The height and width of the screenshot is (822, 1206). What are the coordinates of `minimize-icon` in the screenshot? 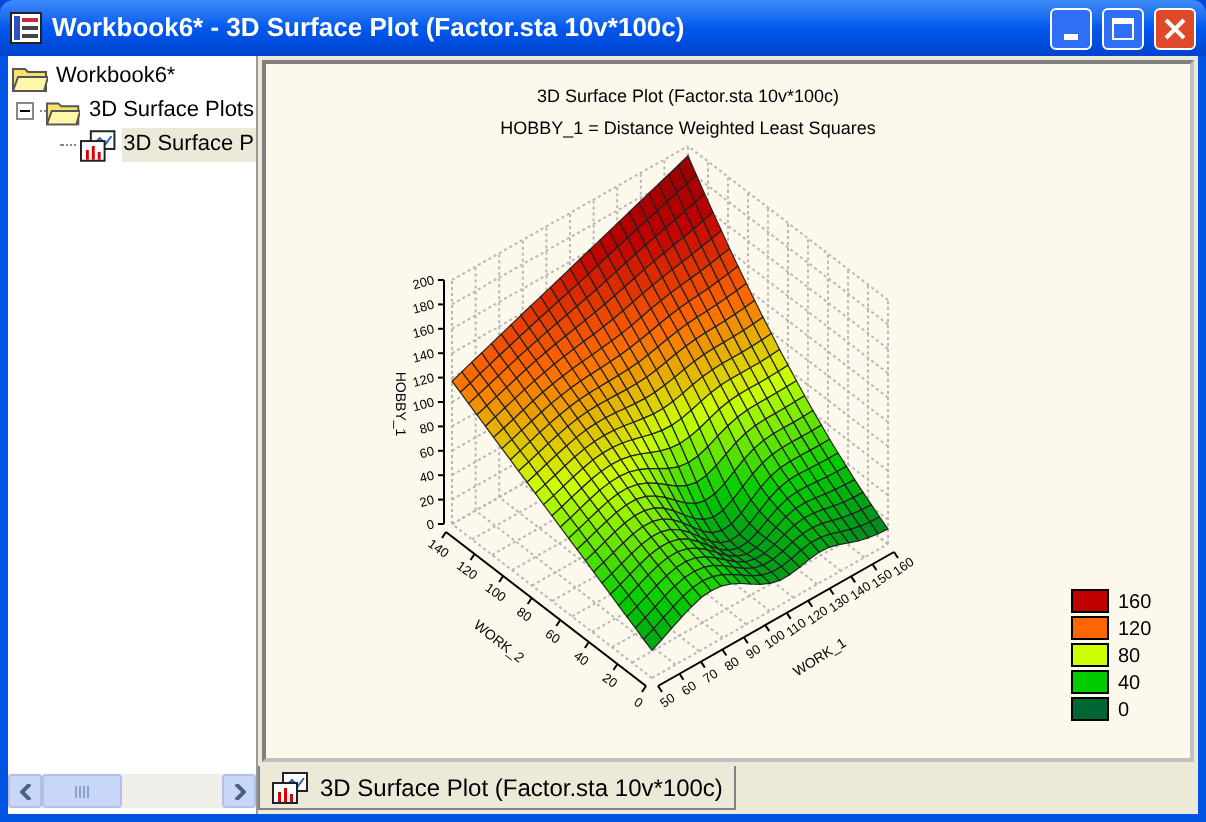 It's located at (1071, 36).